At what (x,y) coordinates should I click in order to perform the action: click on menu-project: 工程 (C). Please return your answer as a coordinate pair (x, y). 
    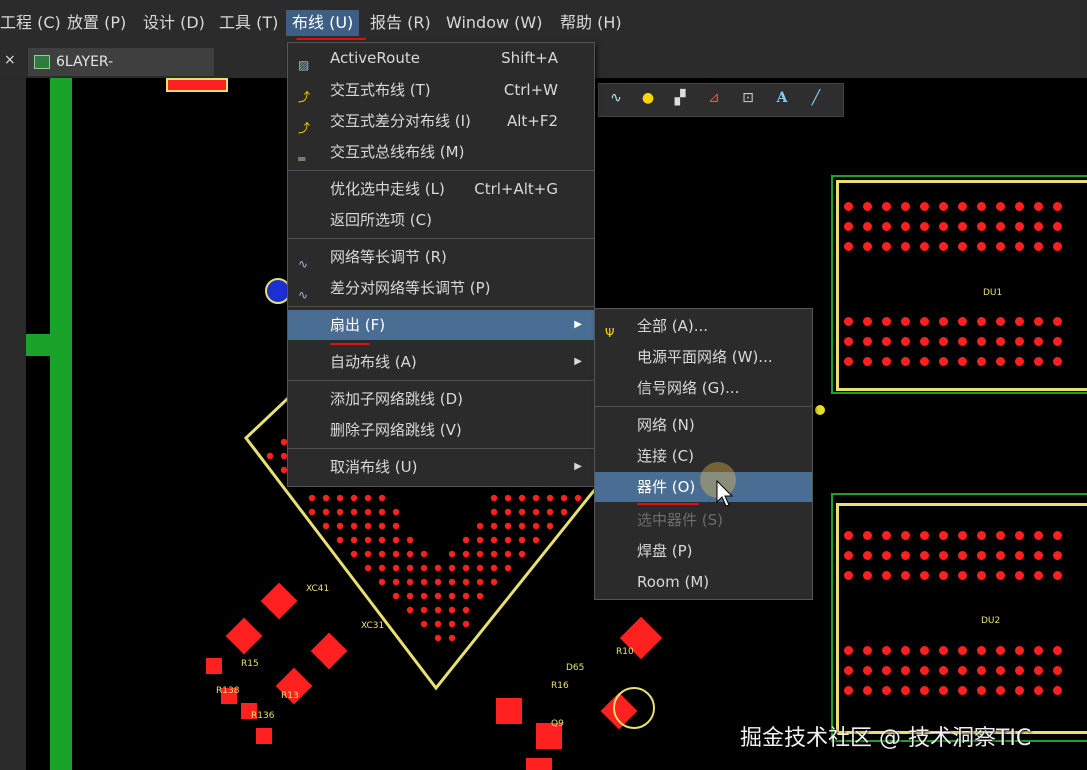
    Looking at the image, I should click on (30, 23).